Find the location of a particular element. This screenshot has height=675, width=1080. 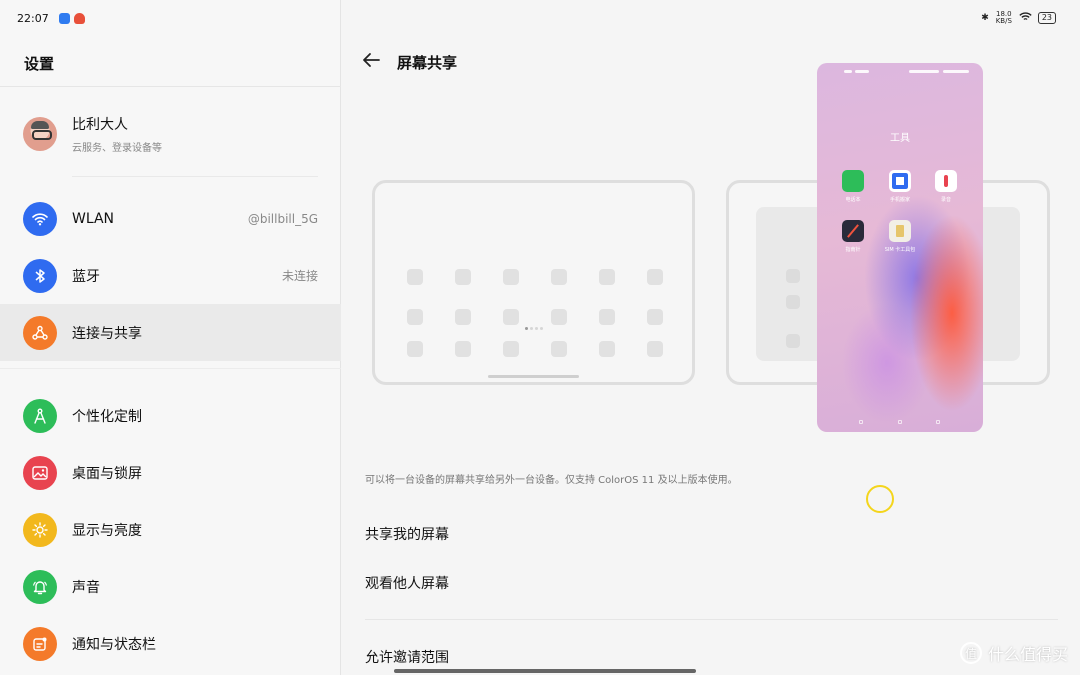

settings-title: 设置 is located at coordinates (39, 64).